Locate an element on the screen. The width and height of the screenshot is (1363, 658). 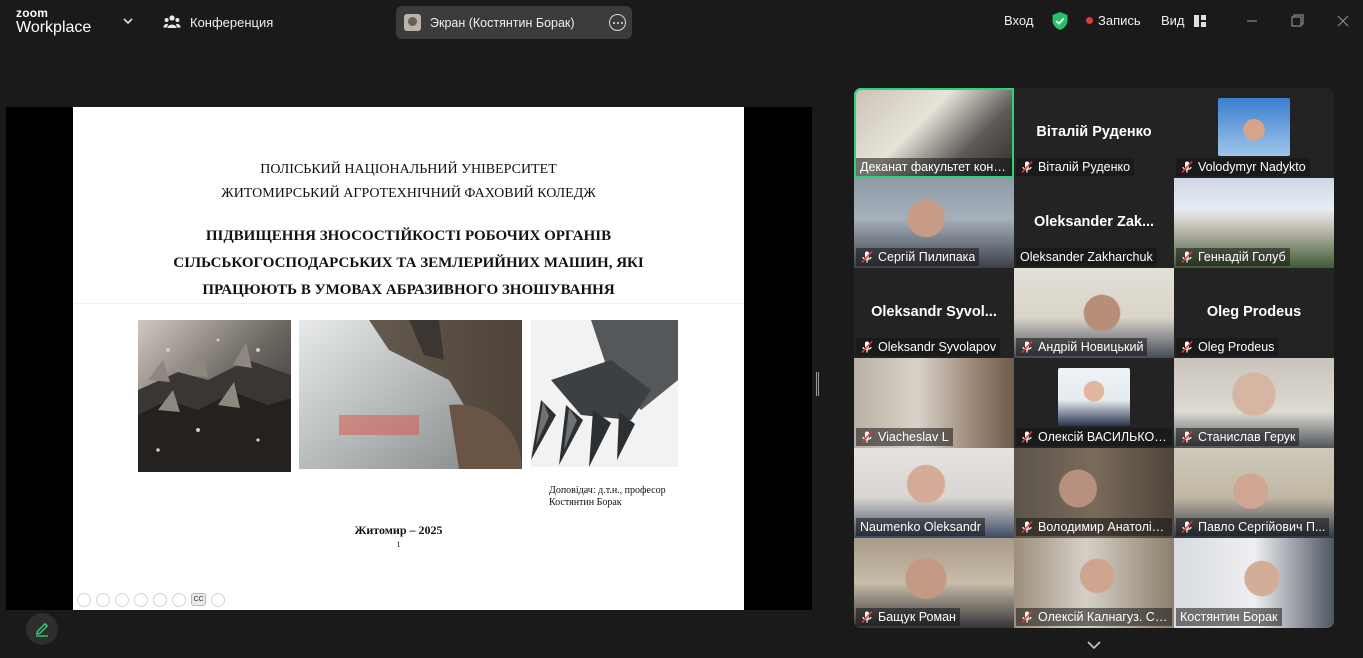
participant-name-label: Віталій Руденко is located at coordinates (1075, 167).